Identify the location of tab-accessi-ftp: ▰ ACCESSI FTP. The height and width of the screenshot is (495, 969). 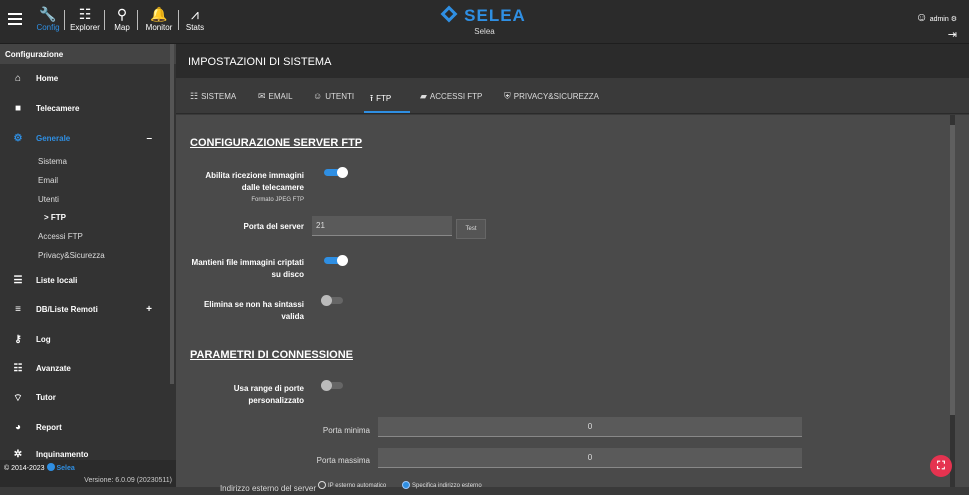
(451, 102).